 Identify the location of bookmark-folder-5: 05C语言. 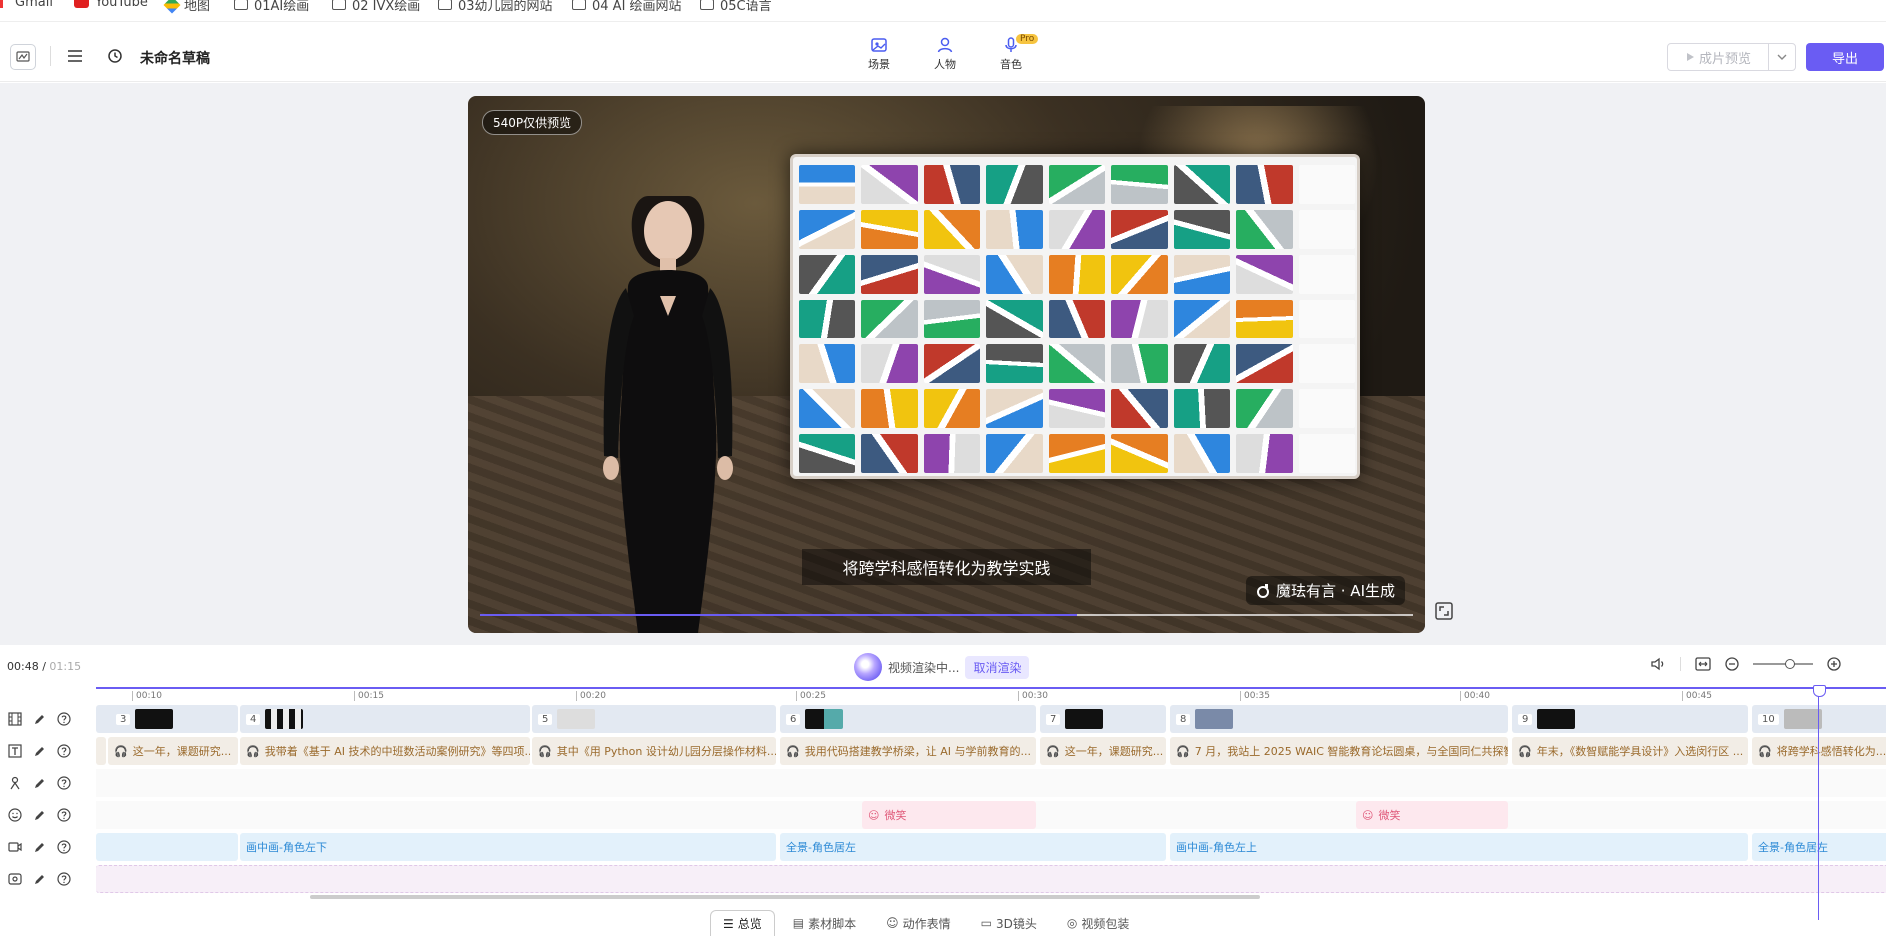
(736, 7).